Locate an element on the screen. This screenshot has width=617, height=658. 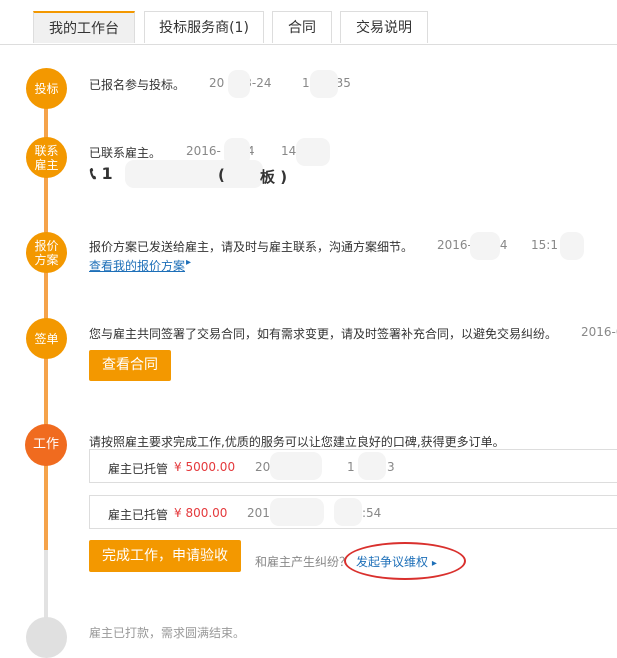
step-work-text: 请按照雇主要求完成工作,优质的服务可以让您建立良好的口碑,获得更多订单。 is located at coordinates (297, 442).